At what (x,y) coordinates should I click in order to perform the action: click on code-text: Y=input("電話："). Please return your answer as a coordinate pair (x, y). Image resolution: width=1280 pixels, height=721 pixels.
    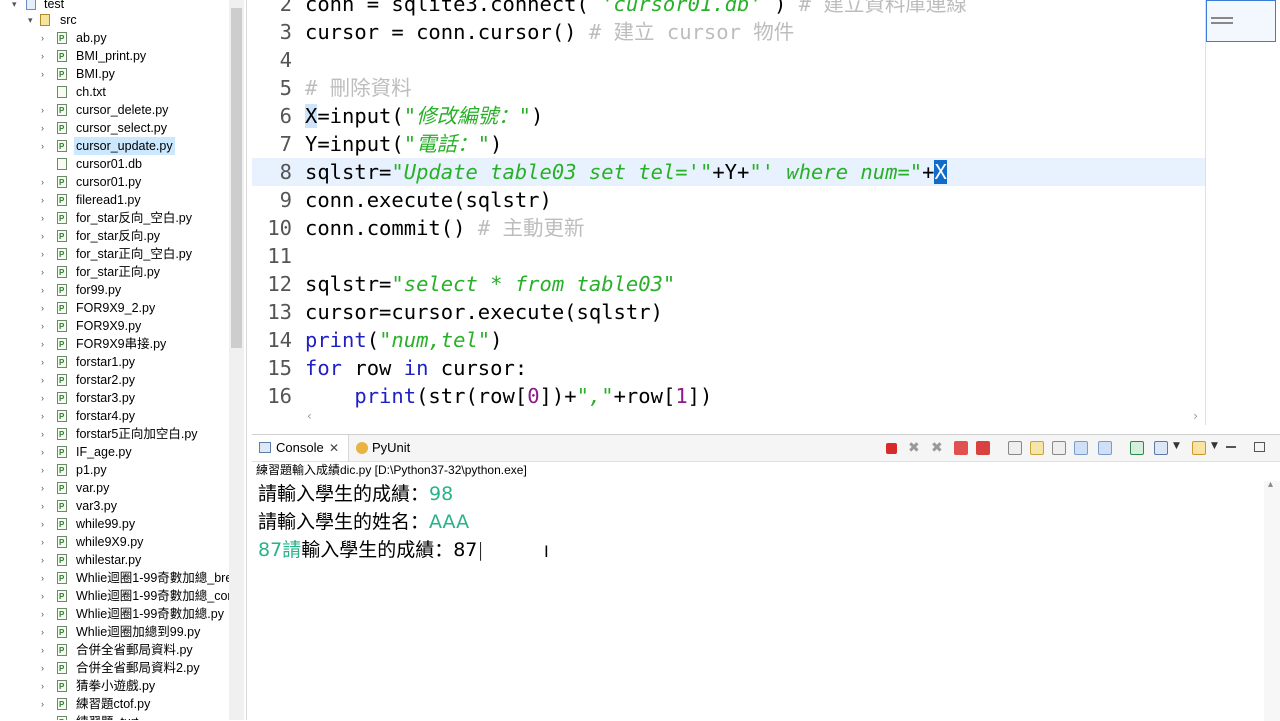
    Looking at the image, I should click on (403, 144).